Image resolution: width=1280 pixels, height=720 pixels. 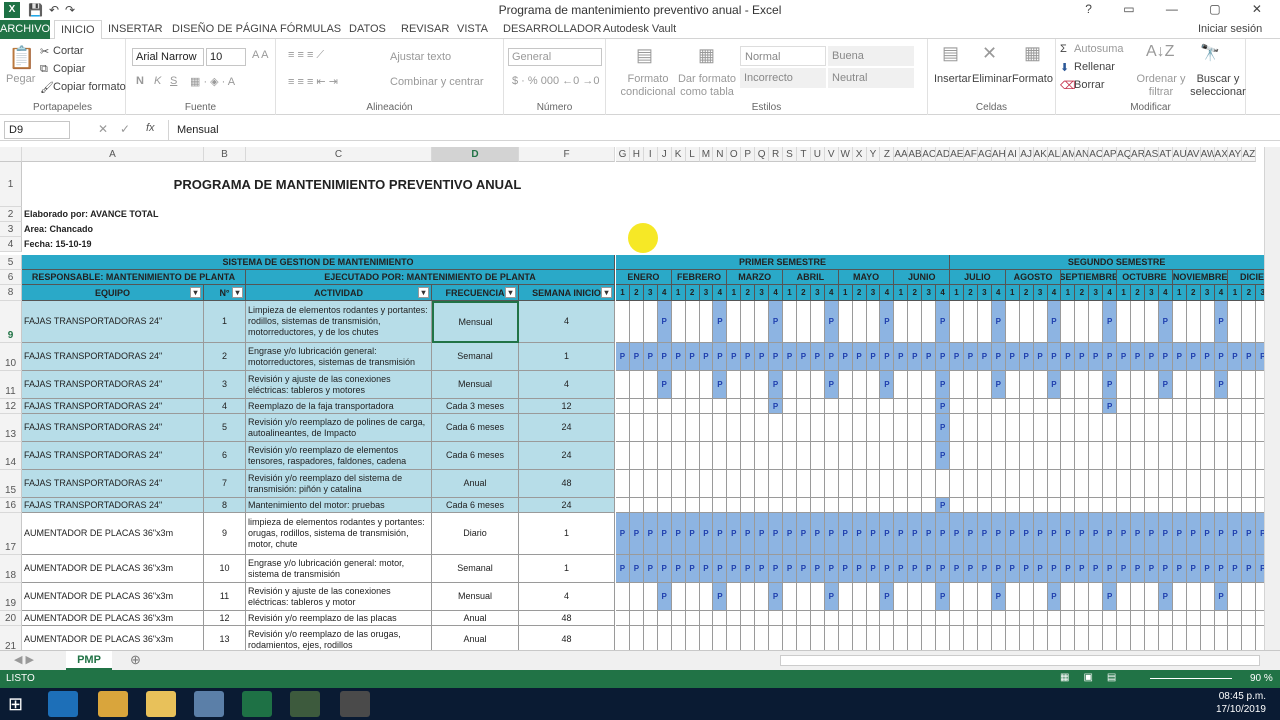 What do you see at coordinates (11, 534) in the screenshot?
I see `row-header: 17` at bounding box center [11, 534].